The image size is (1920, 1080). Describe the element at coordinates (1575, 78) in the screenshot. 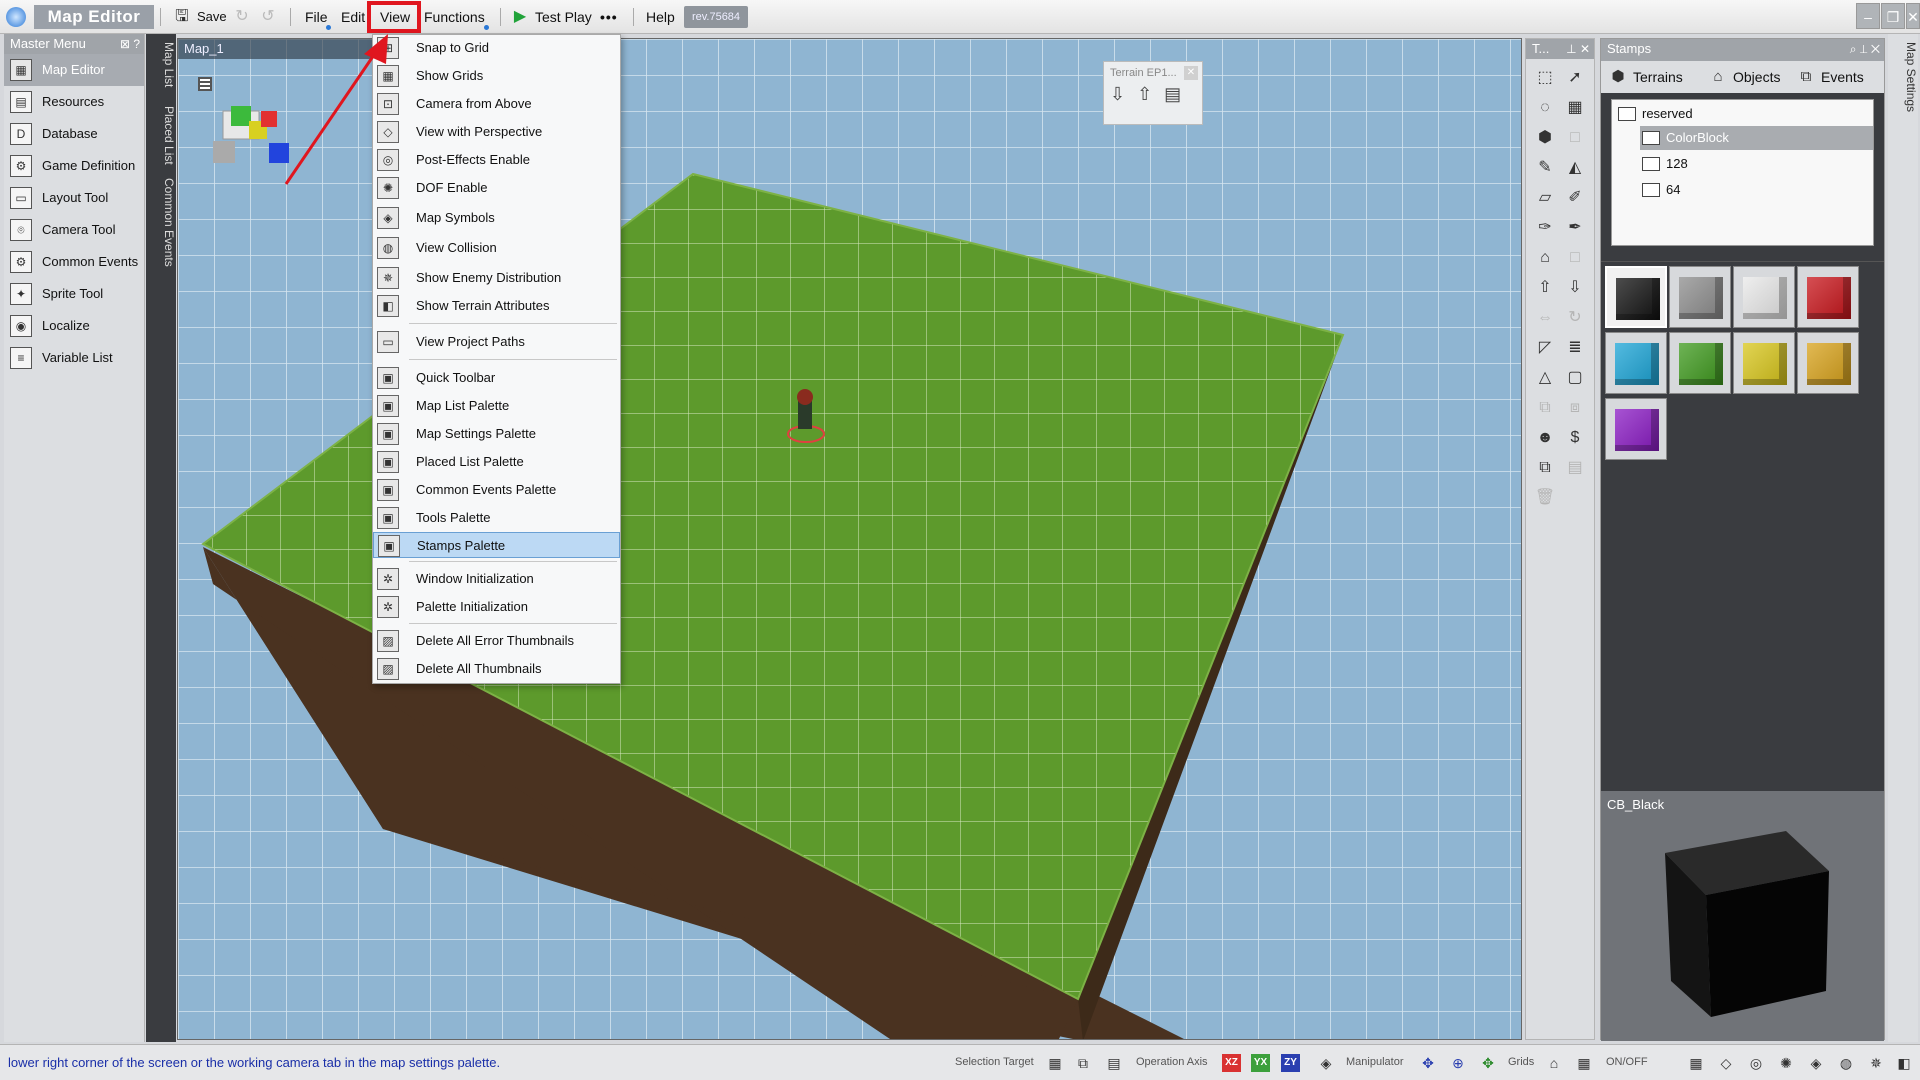

I see `select-pointer-icon: ➚` at that location.